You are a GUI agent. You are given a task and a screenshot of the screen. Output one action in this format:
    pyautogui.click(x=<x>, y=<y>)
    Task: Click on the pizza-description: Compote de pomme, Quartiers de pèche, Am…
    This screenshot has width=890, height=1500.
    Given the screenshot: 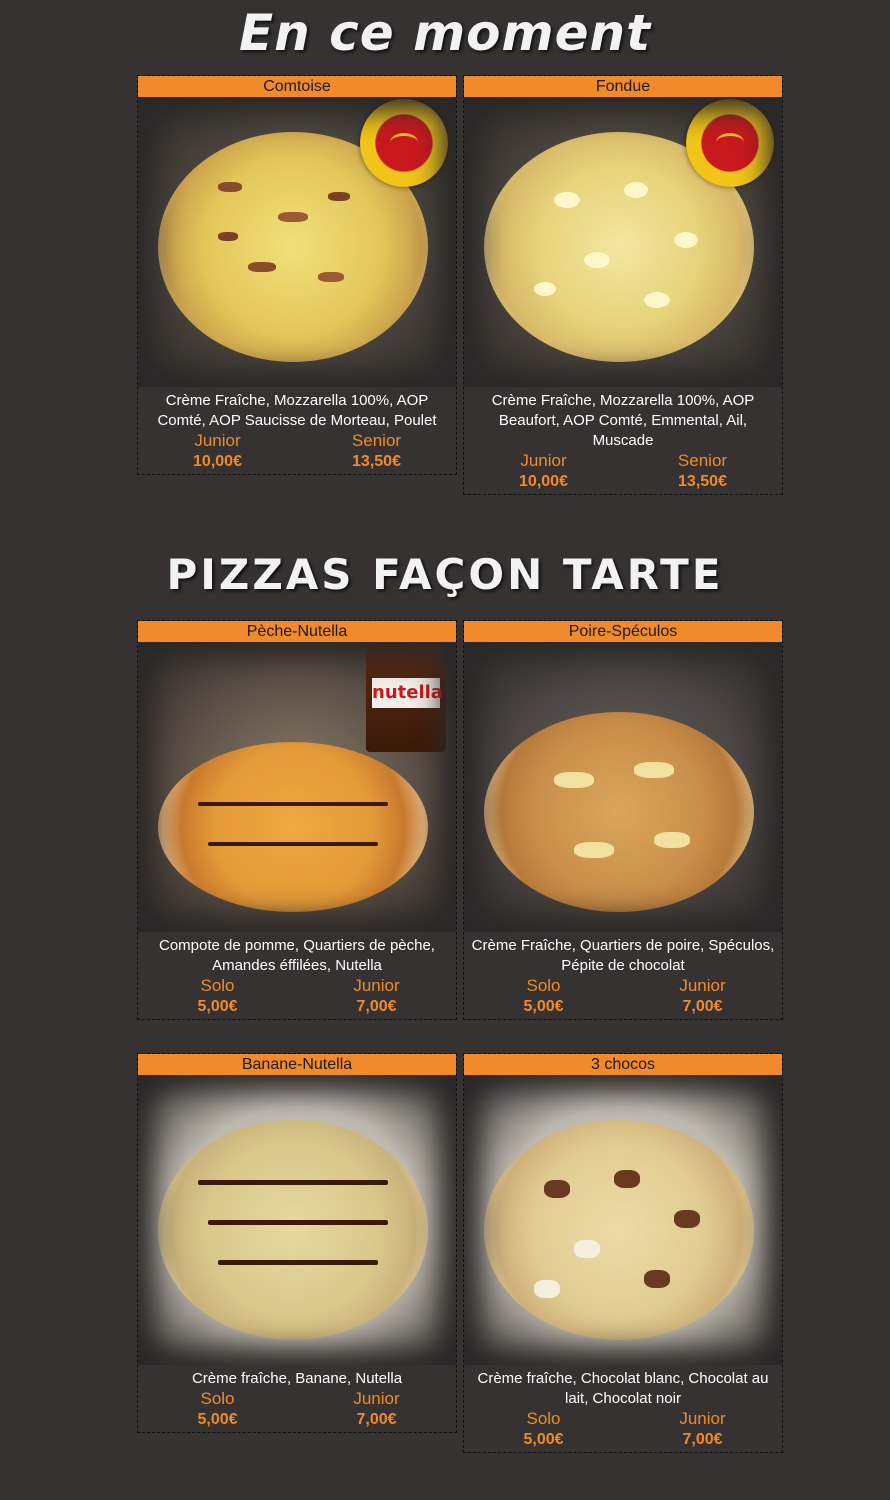 What is the action you would take?
    pyautogui.click(x=297, y=955)
    